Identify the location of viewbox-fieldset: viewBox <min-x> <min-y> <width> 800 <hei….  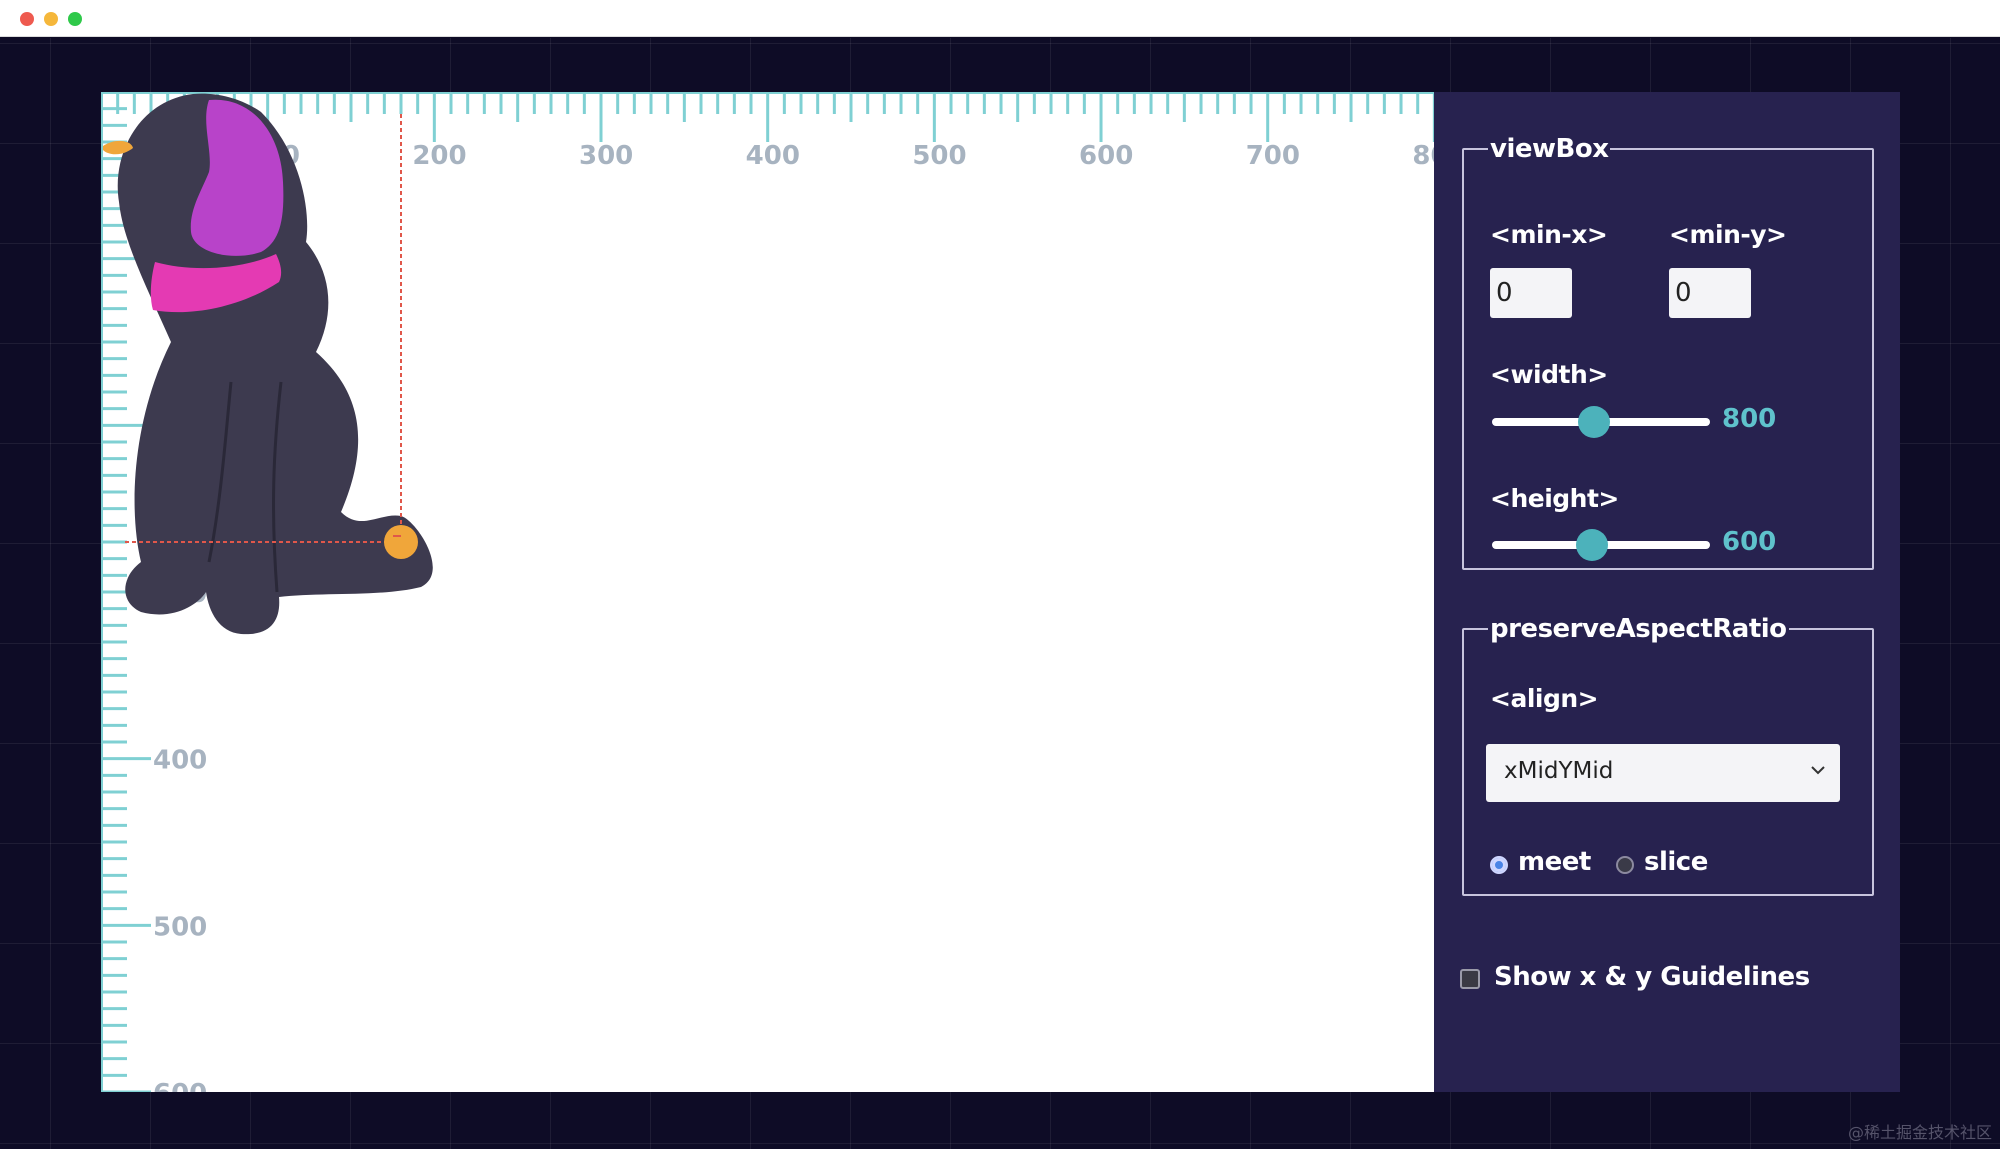
(1668, 352).